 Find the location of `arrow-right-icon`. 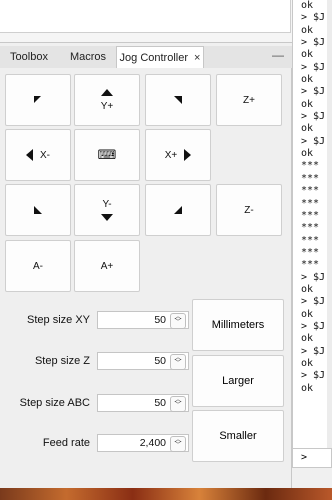

arrow-right-icon is located at coordinates (188, 155).